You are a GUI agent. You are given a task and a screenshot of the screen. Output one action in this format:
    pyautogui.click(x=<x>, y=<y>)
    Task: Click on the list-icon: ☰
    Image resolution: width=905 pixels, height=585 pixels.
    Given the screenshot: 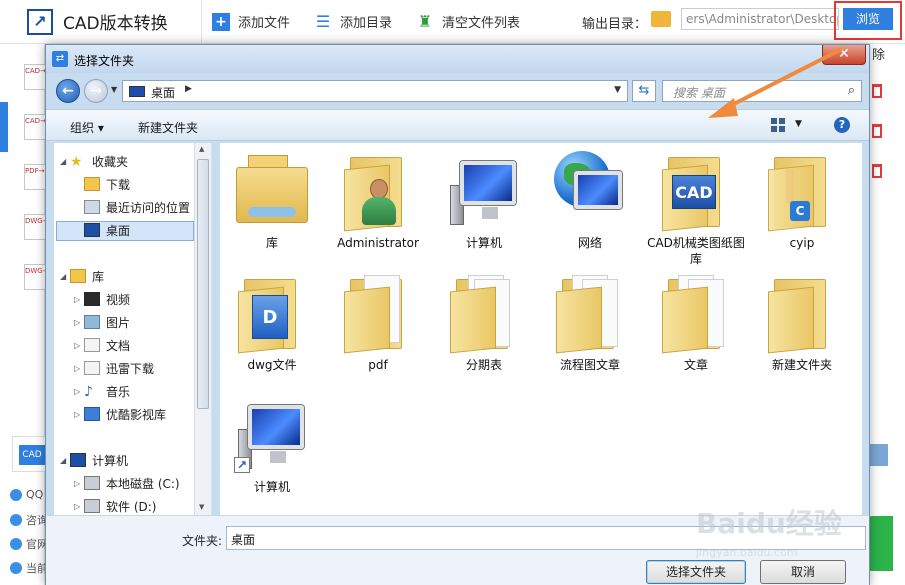 What is the action you would take?
    pyautogui.click(x=323, y=21)
    